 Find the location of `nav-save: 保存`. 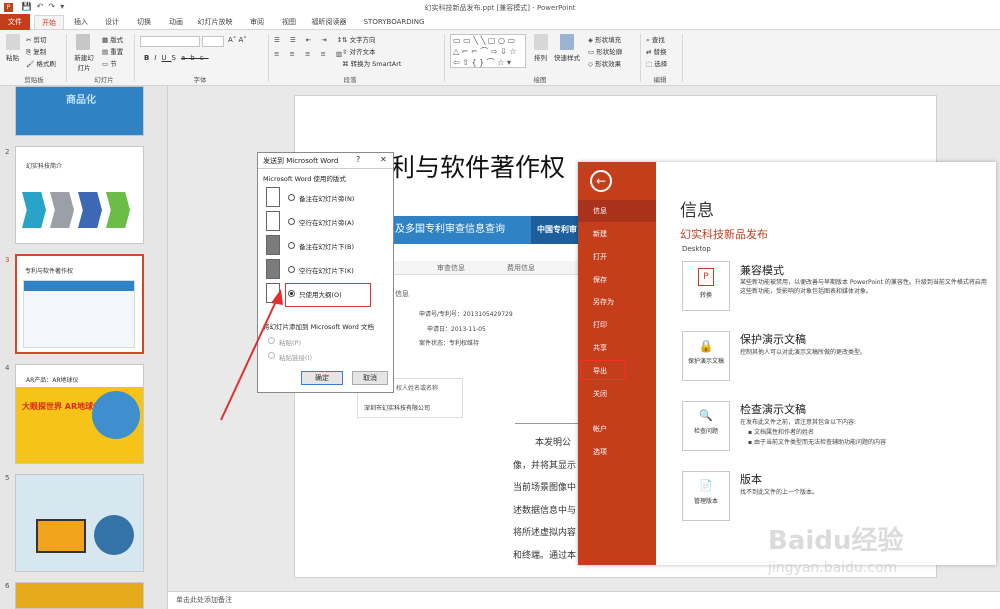

nav-save: 保存 is located at coordinates (617, 280).